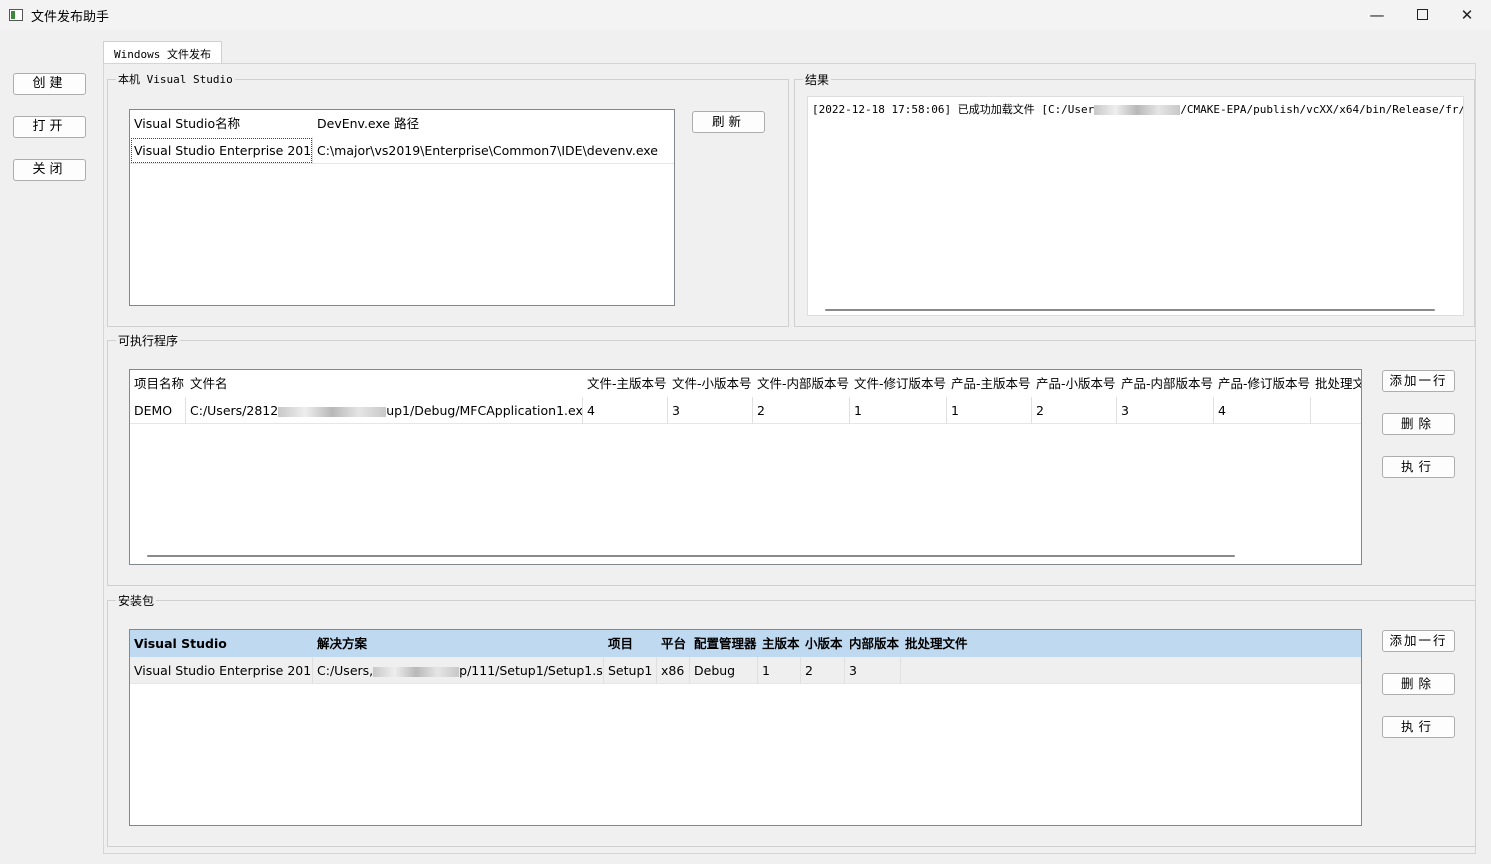 This screenshot has height=864, width=1491. I want to click on column-header: 产品-主版本号, so click(989, 383).